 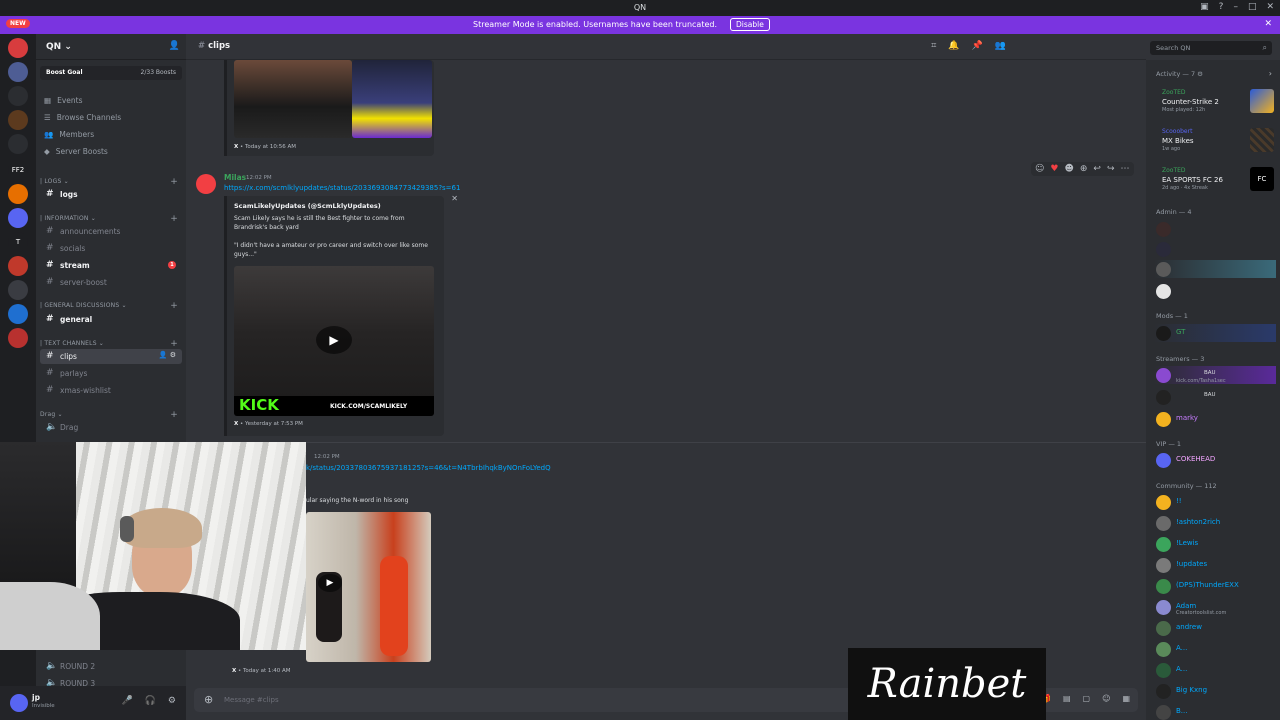 What do you see at coordinates (76, 151) in the screenshot?
I see `nav-server-boosts: ◆ Server Boosts` at bounding box center [76, 151].